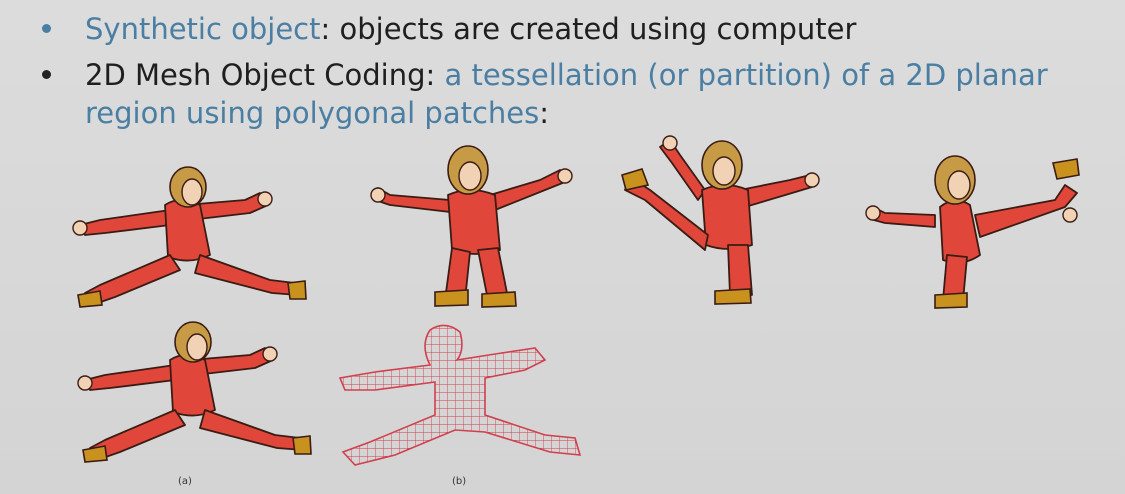 The width and height of the screenshot is (1125, 494). What do you see at coordinates (588, 29) in the screenshot?
I see `bullet-1-text: : objects are created using computer` at bounding box center [588, 29].